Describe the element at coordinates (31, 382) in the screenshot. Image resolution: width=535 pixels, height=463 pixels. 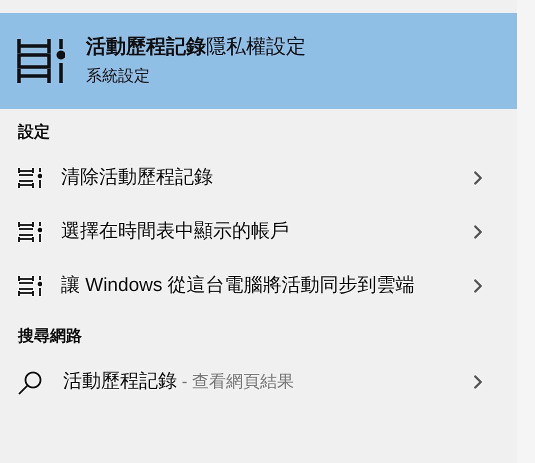
I see `search-icon` at that location.